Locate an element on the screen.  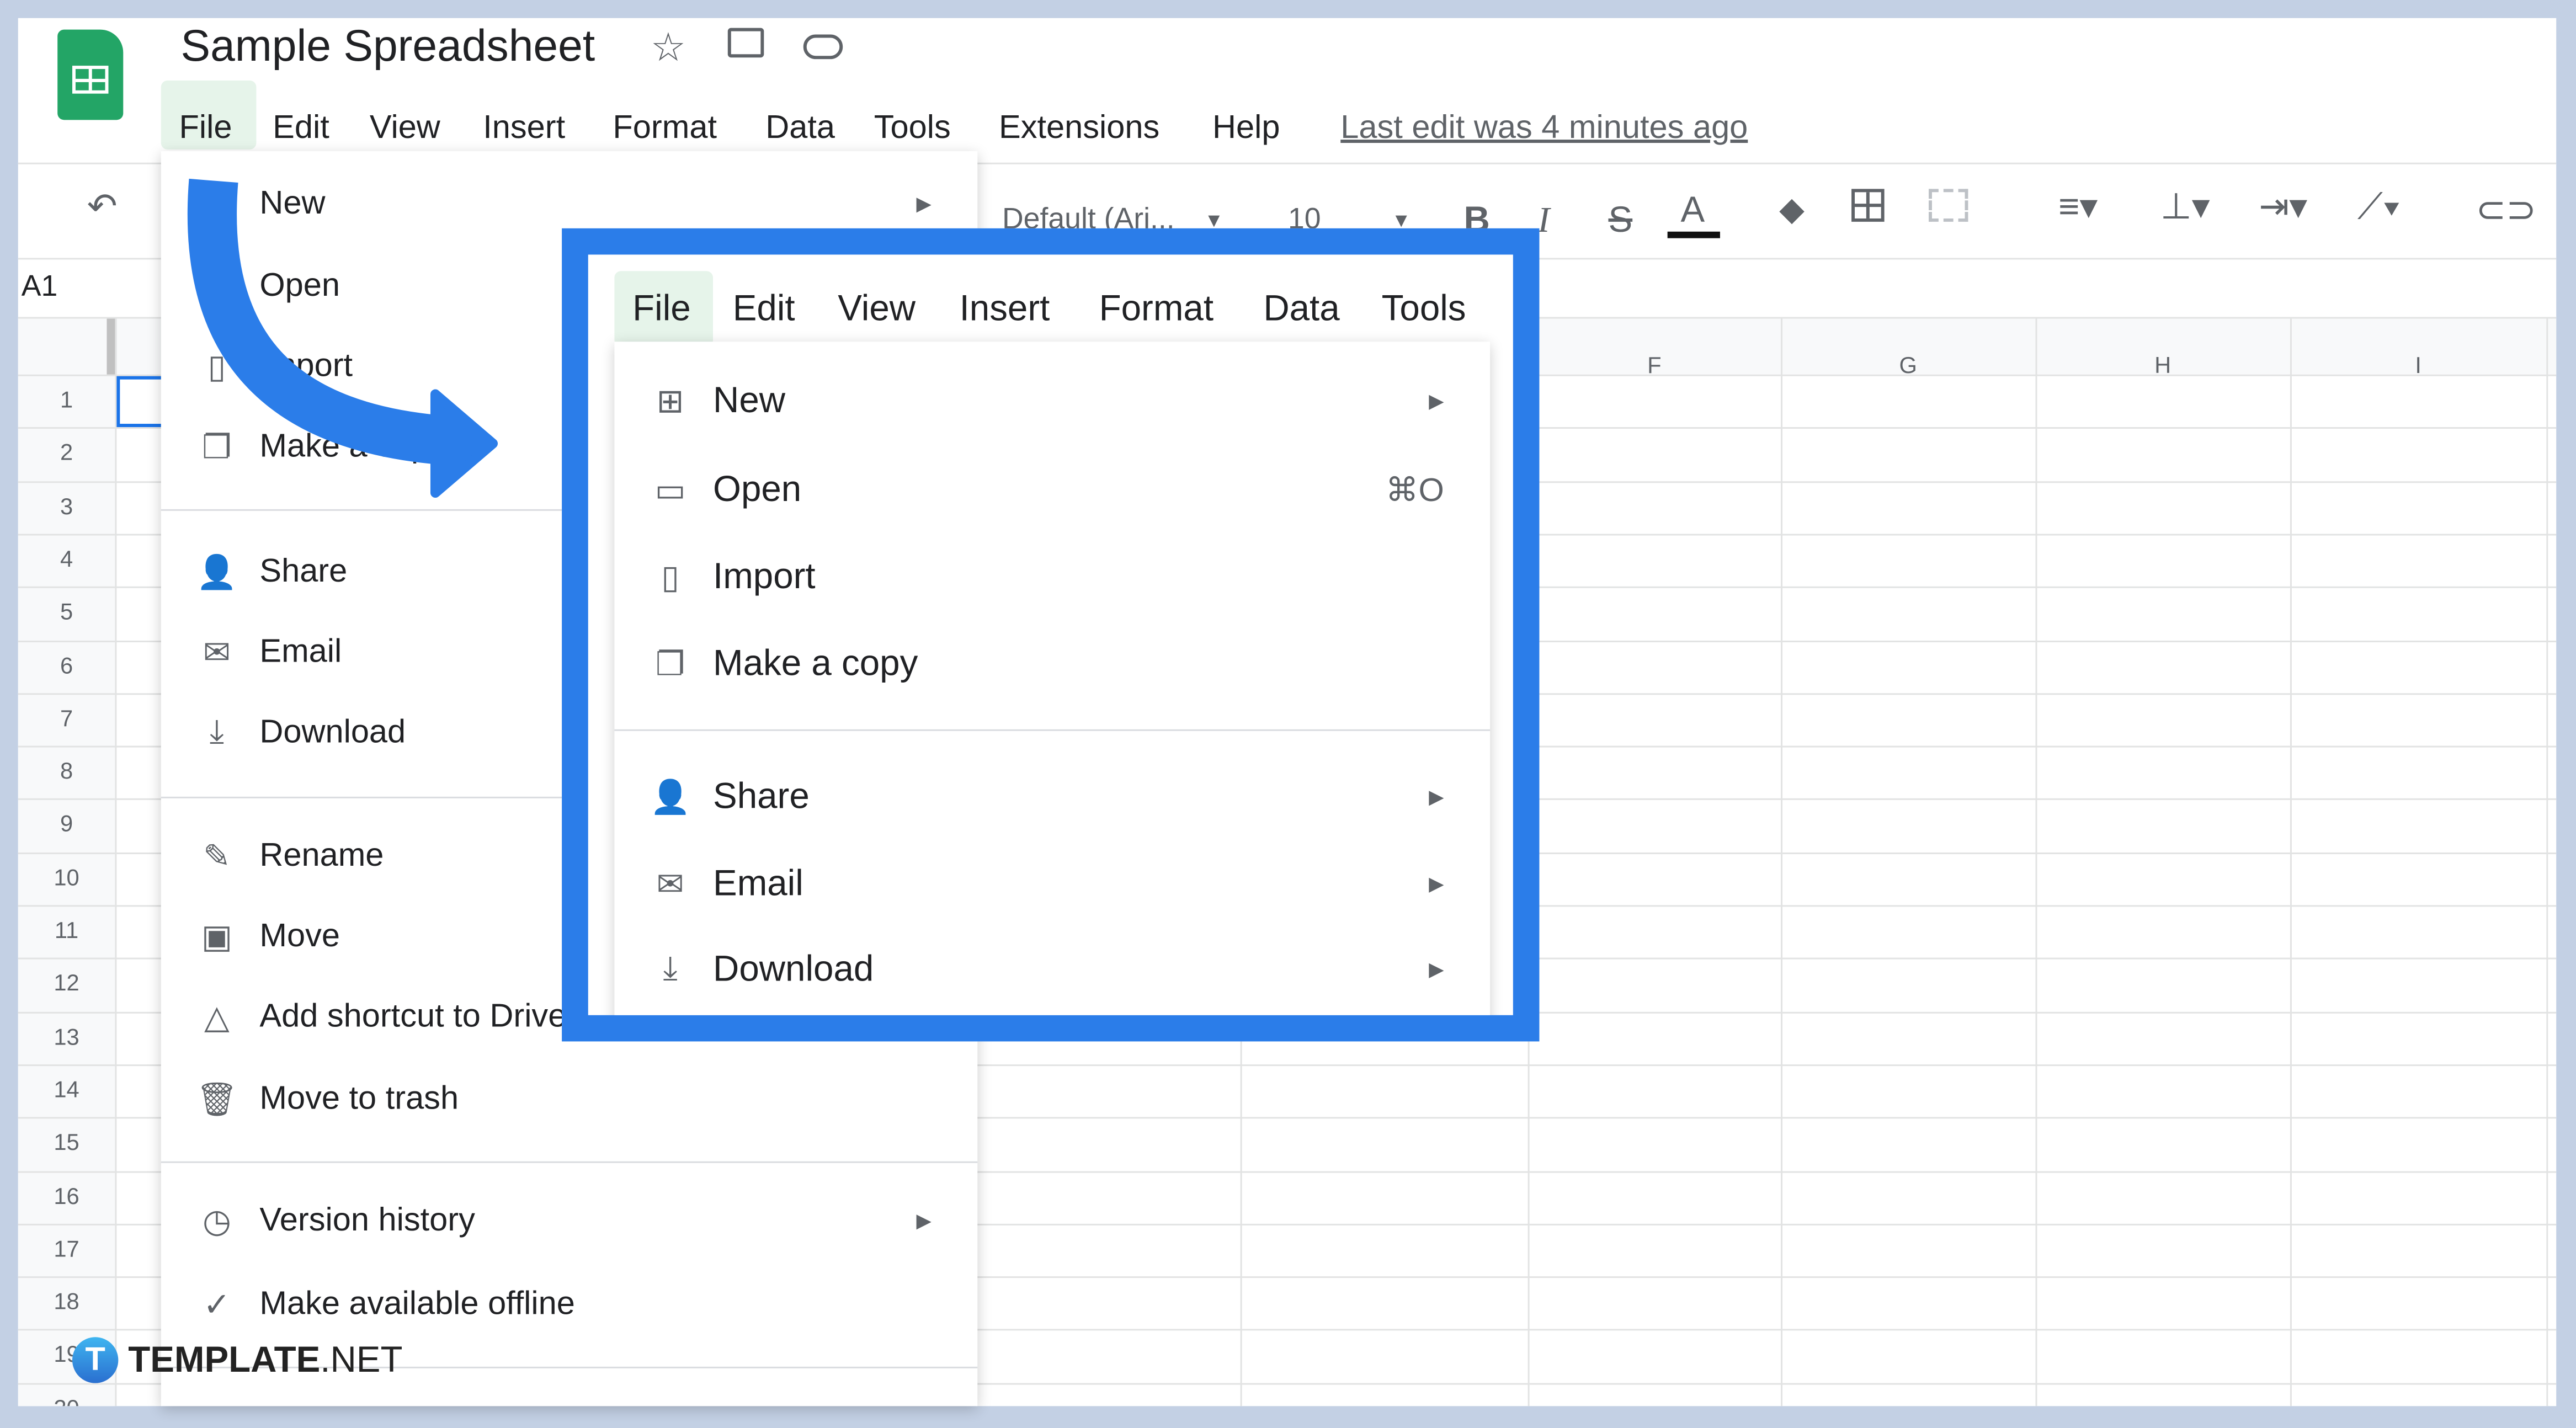
row-header: 18 is located at coordinates (66, 1301).